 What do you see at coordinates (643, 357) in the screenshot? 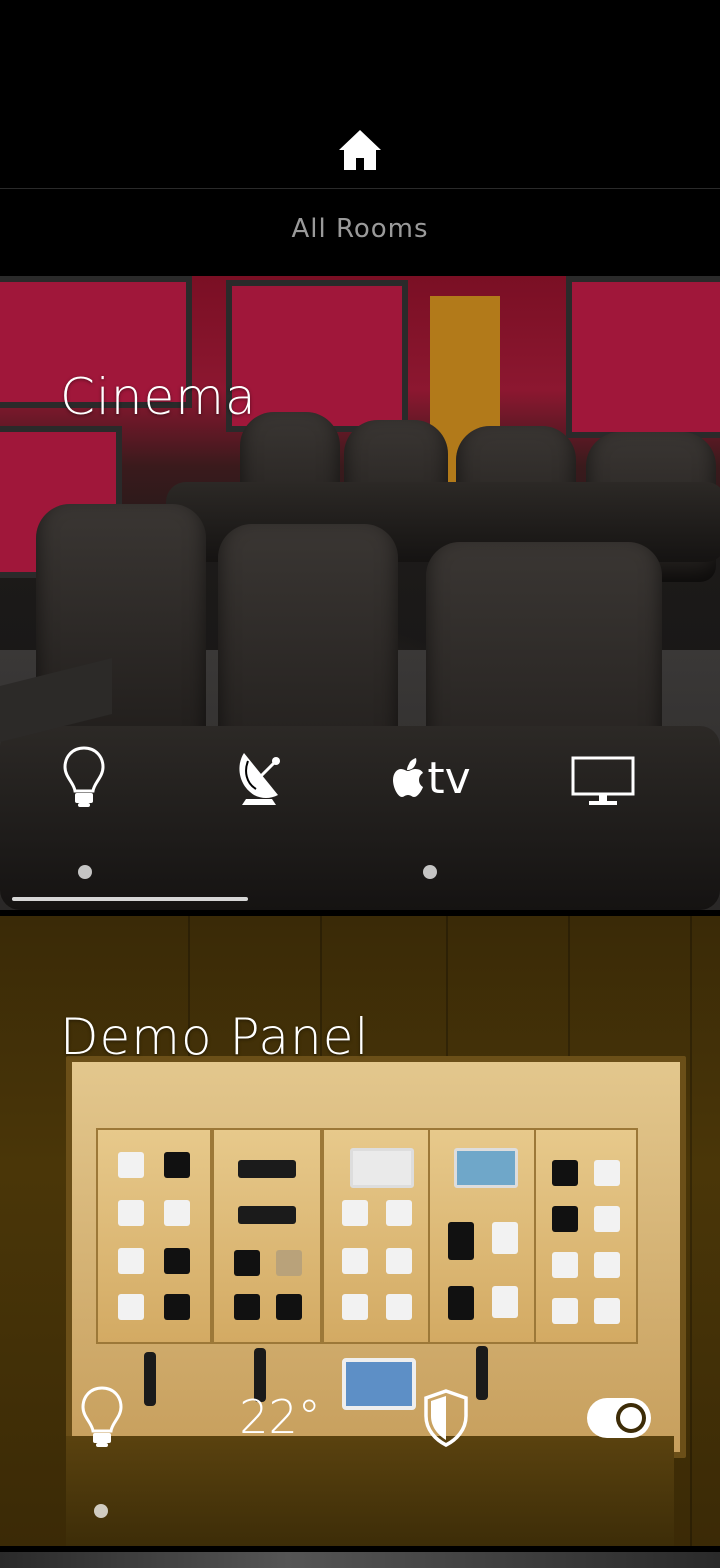
I see `wall-panel` at bounding box center [643, 357].